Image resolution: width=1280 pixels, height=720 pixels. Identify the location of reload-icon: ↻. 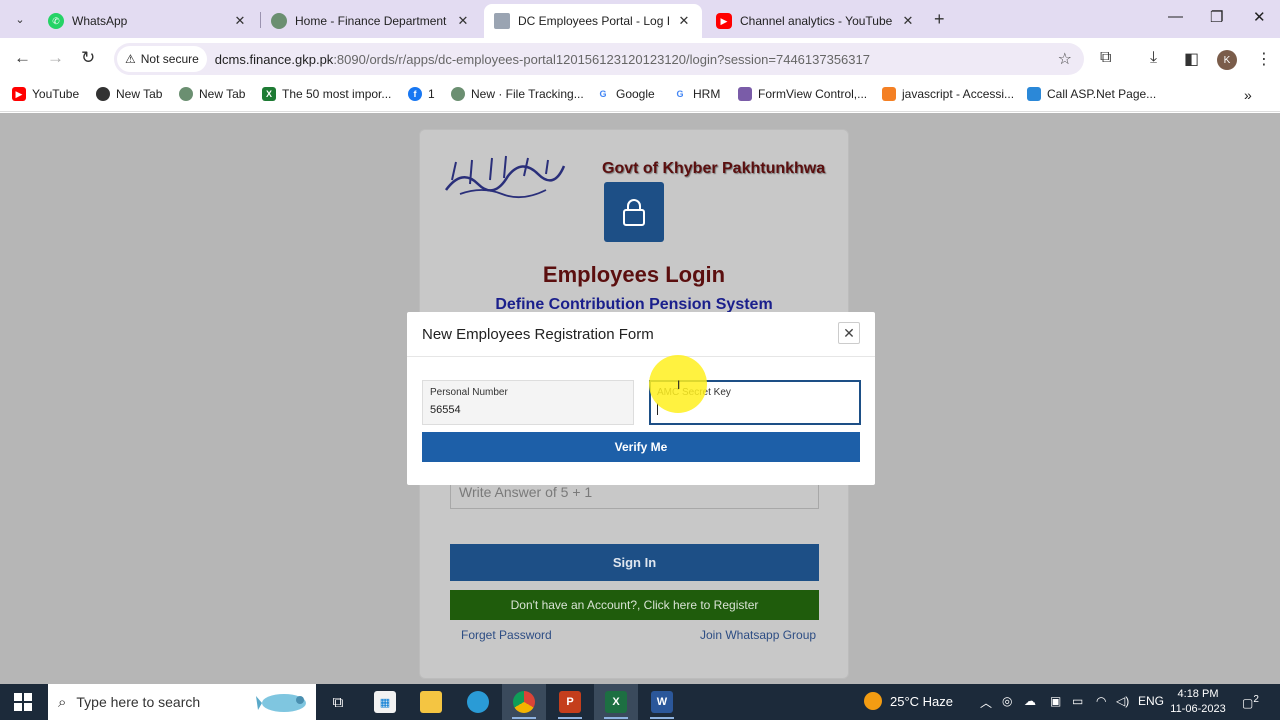
(88, 58).